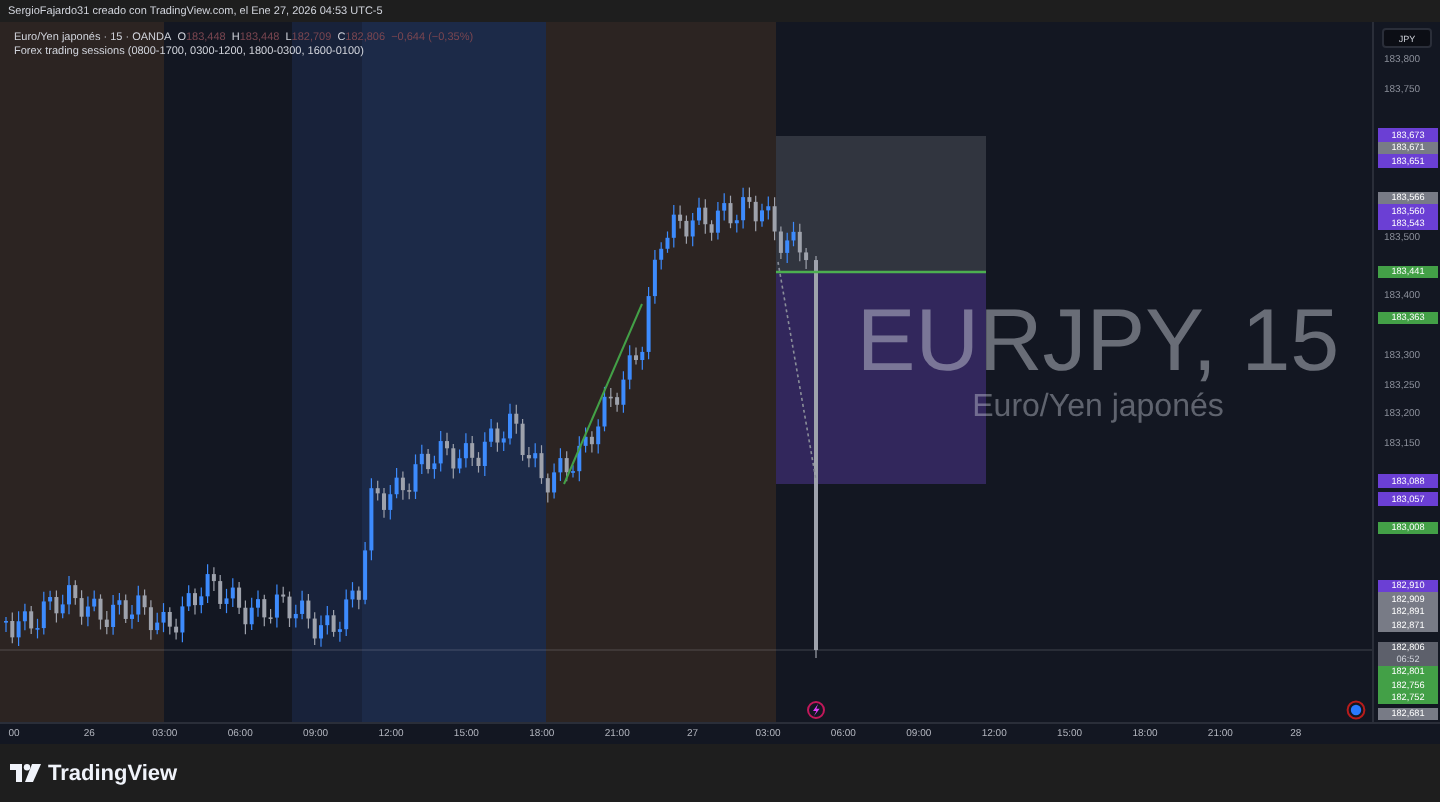  I want to click on logo-icon, so click(26, 773).